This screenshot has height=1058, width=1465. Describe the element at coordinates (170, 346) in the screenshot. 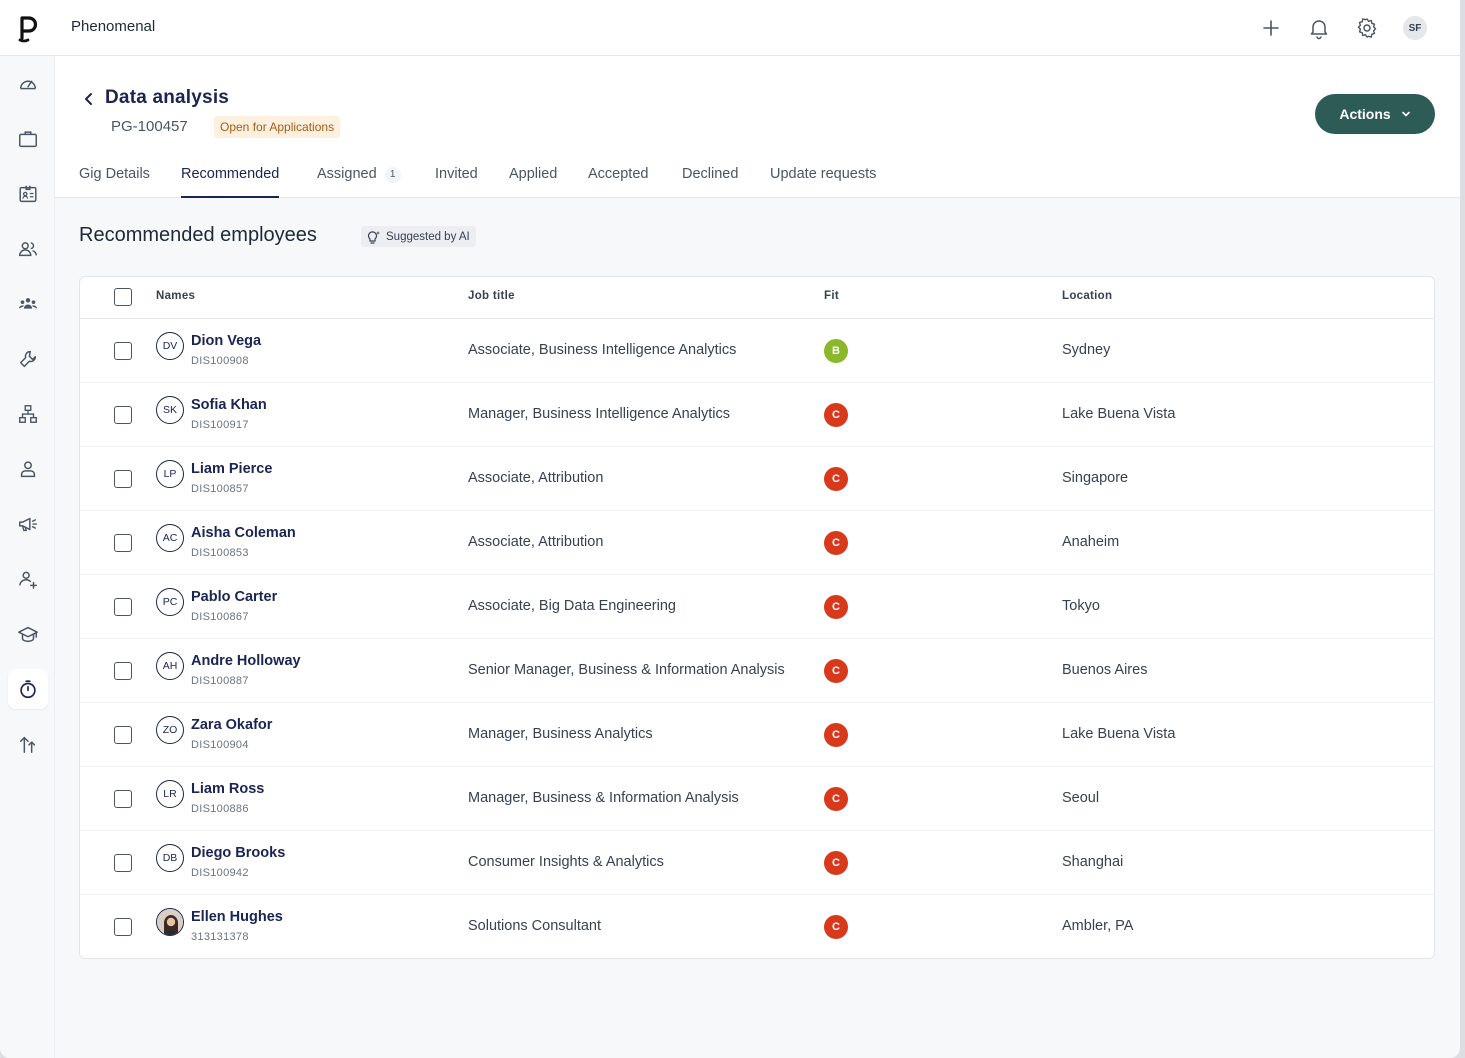

I see `employee-initials-avatar: DV` at that location.